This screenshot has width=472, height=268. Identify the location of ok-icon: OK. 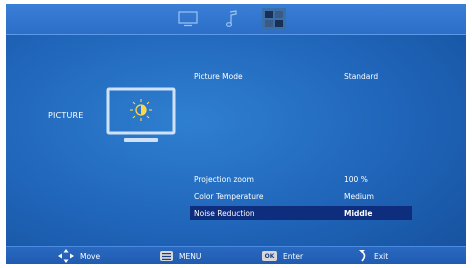
(269, 256).